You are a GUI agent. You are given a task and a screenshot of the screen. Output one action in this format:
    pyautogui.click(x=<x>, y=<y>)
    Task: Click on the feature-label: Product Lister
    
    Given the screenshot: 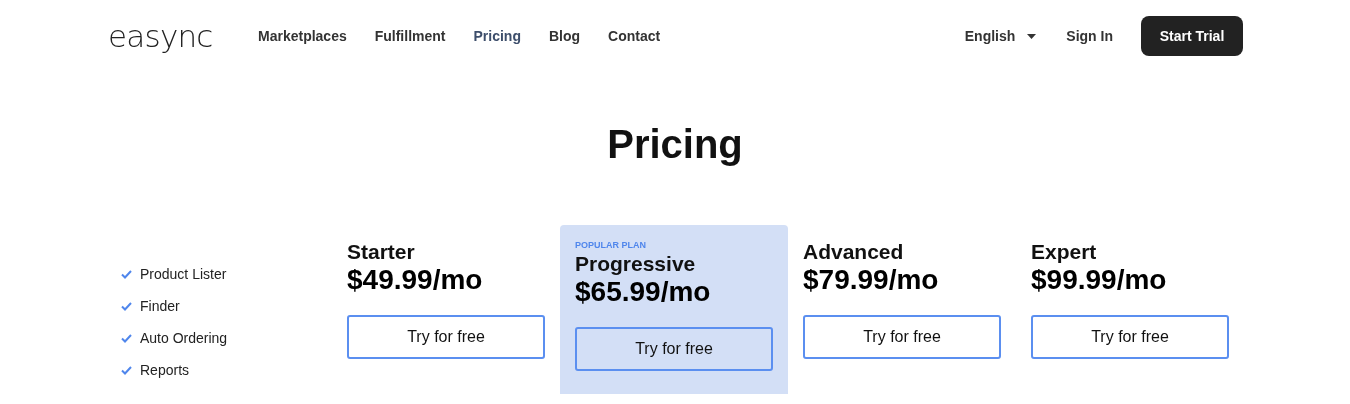 What is the action you would take?
    pyautogui.click(x=183, y=274)
    